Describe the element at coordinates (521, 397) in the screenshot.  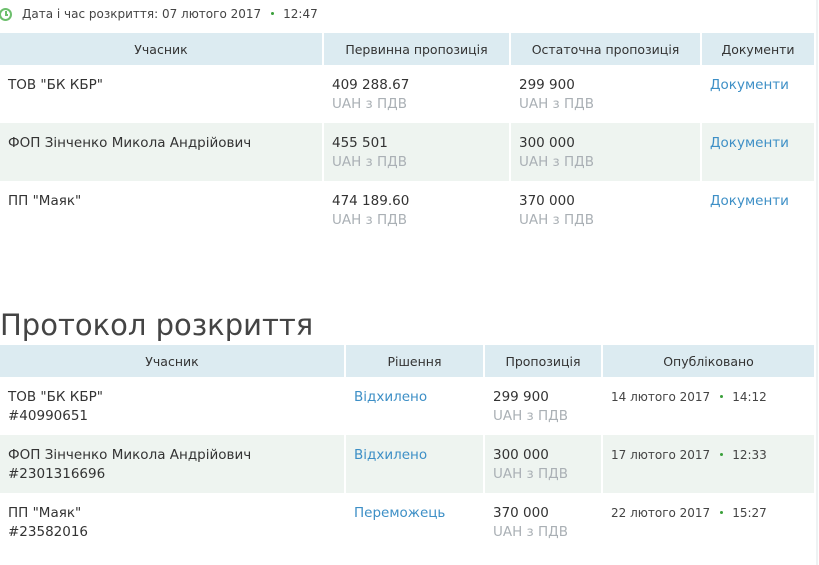
I see `offer-amount: 299 900` at that location.